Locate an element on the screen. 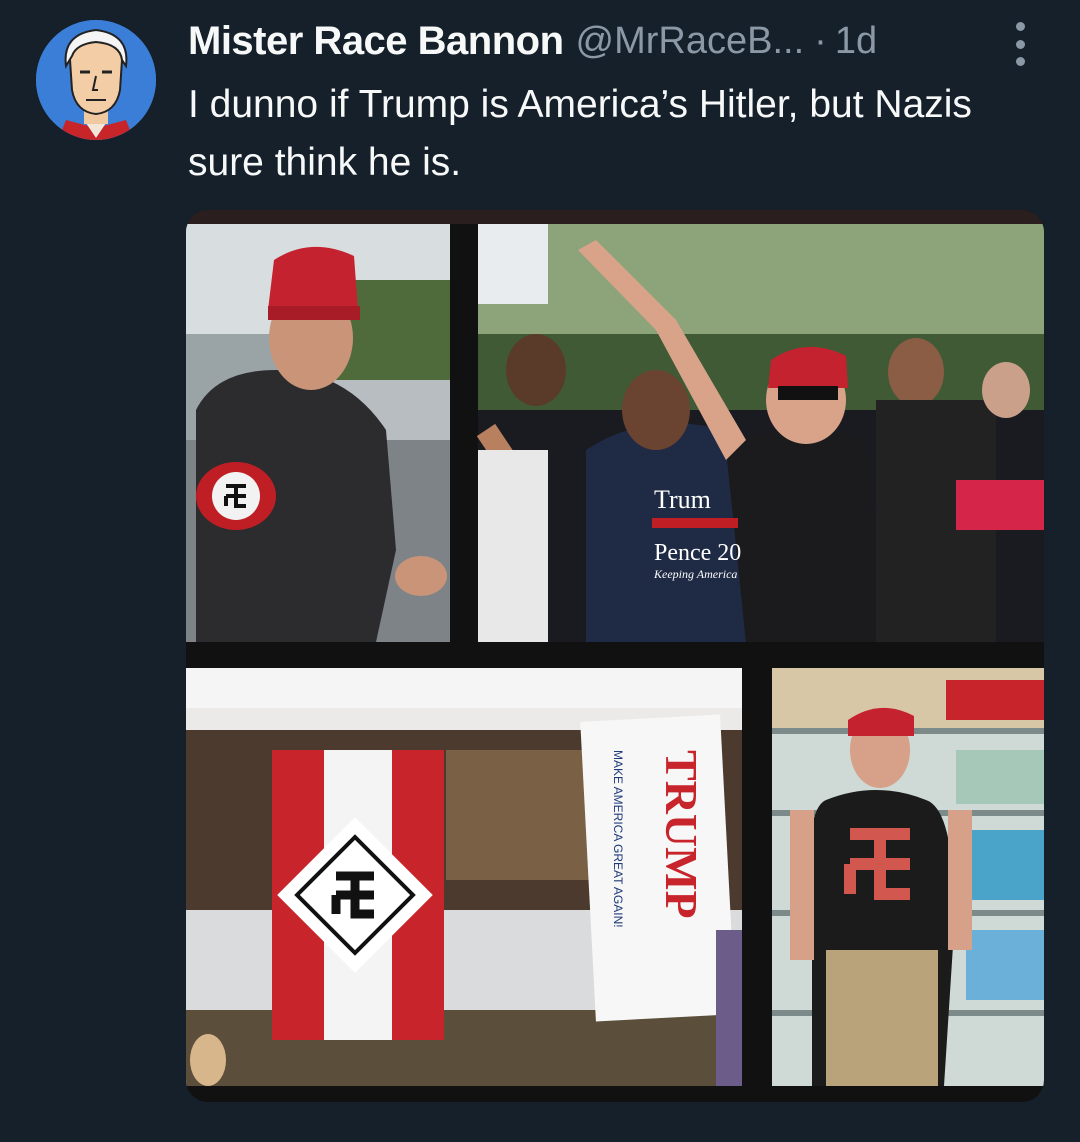  avatar is located at coordinates (96, 80).